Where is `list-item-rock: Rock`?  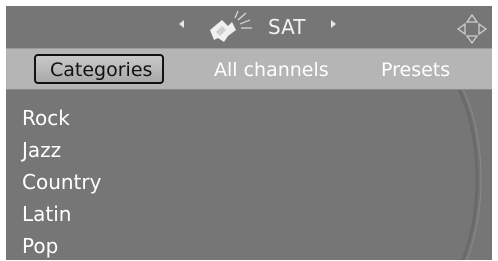
list-item-rock: Rock is located at coordinates (61, 118).